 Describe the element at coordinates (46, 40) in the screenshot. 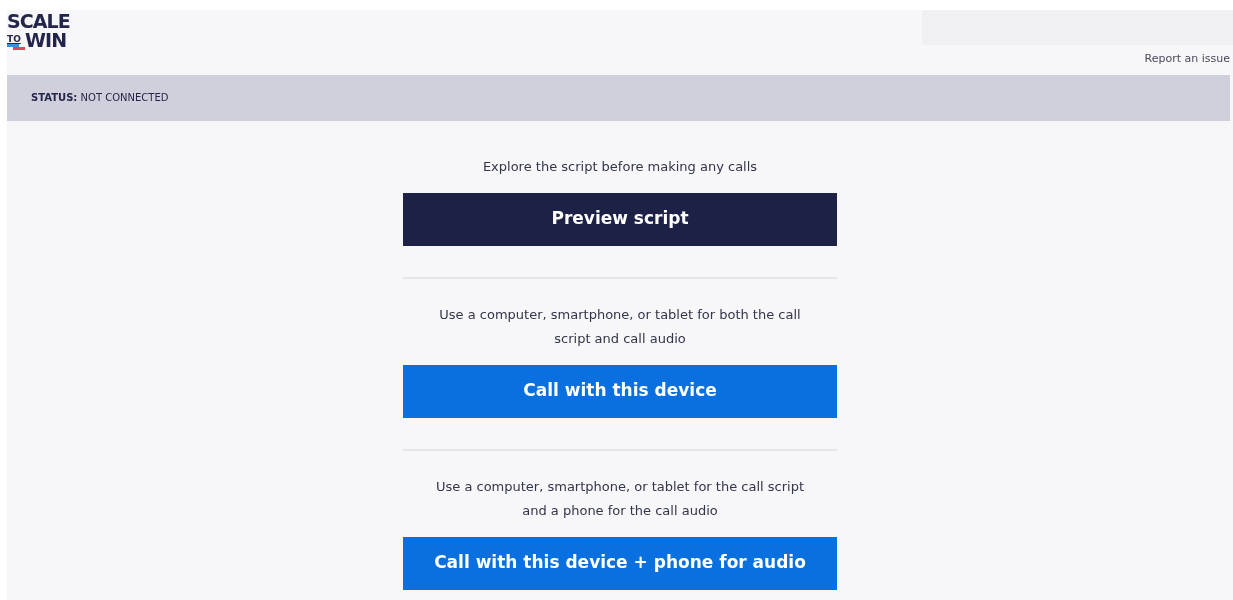

I see `logo-text: WIN` at that location.